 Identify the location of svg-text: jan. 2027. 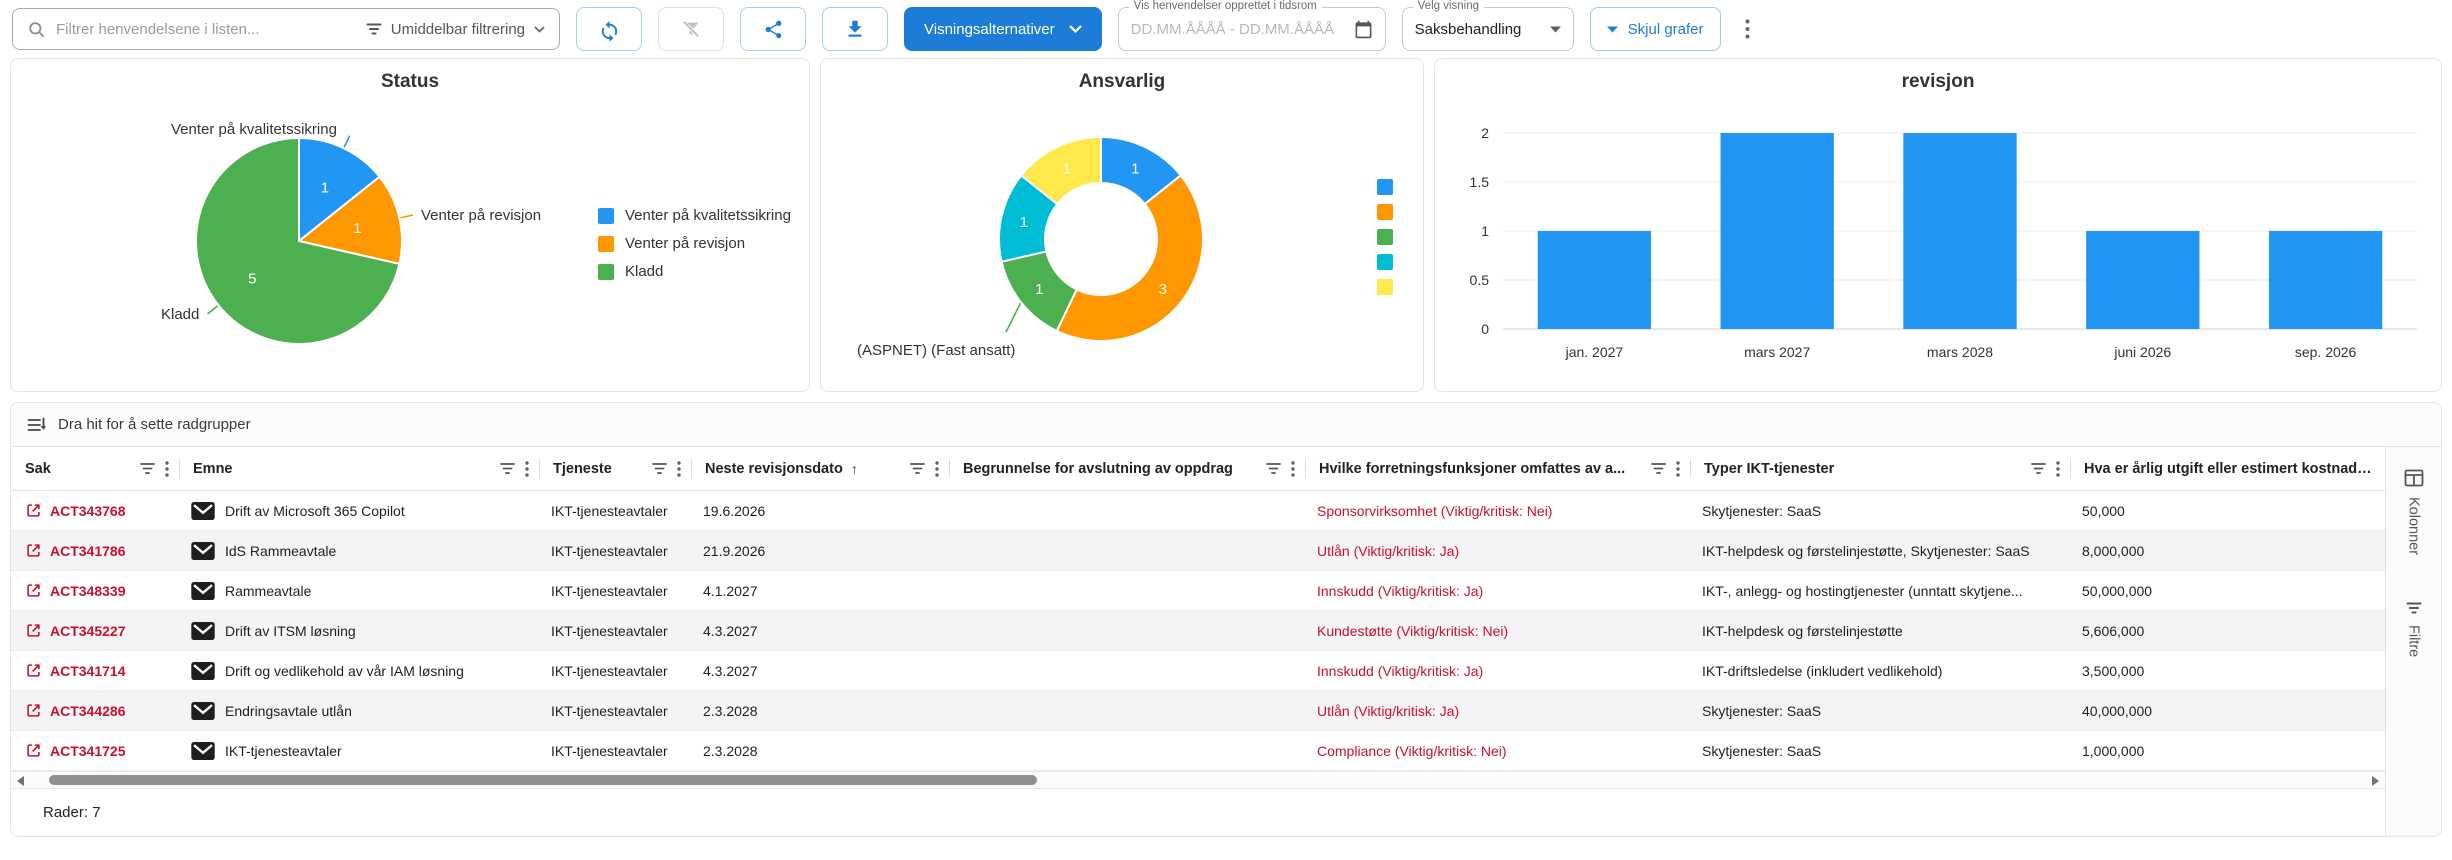
(1594, 352).